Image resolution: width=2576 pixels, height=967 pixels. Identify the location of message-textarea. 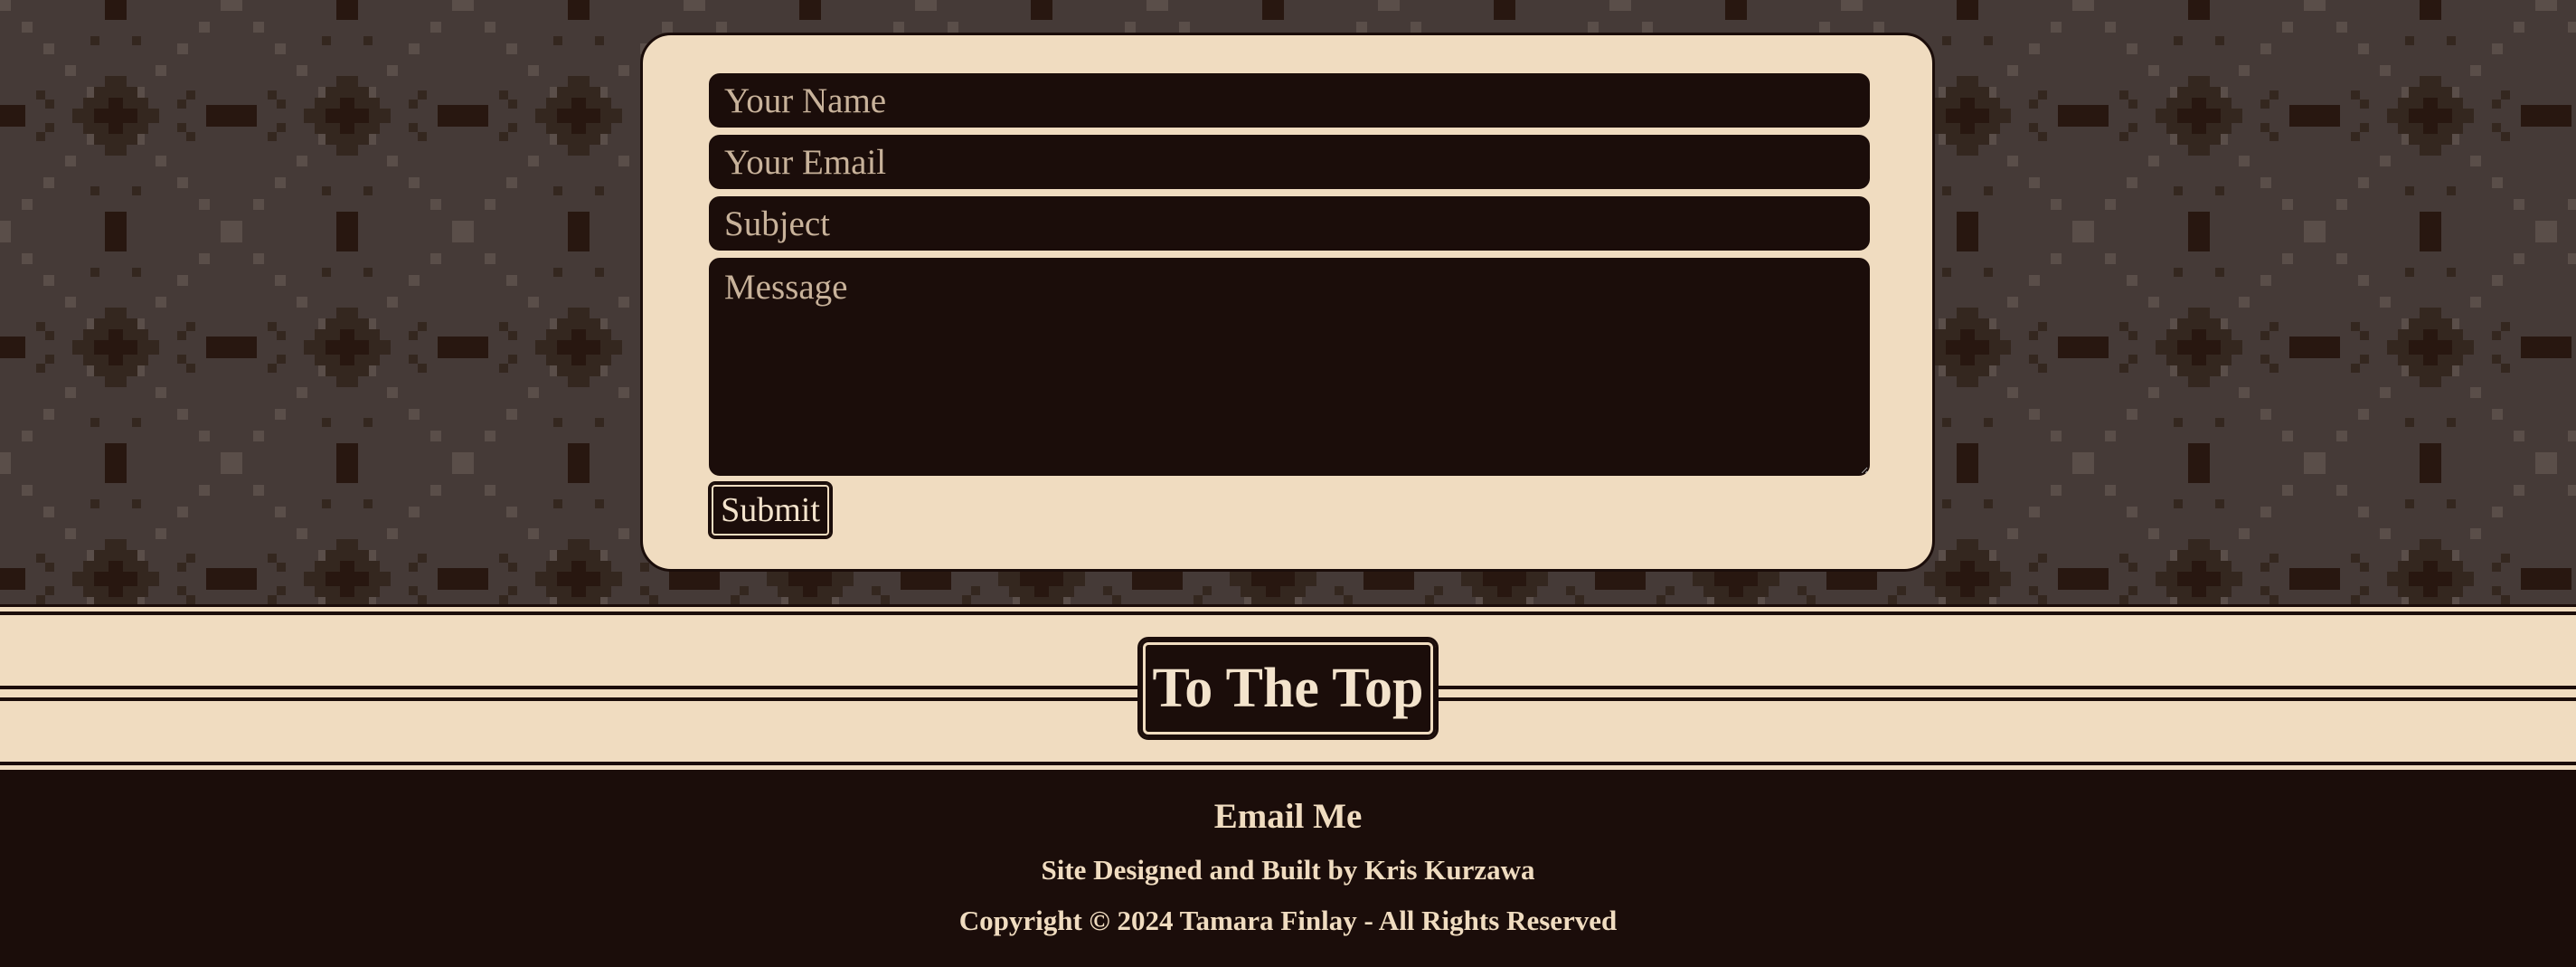
(1289, 367).